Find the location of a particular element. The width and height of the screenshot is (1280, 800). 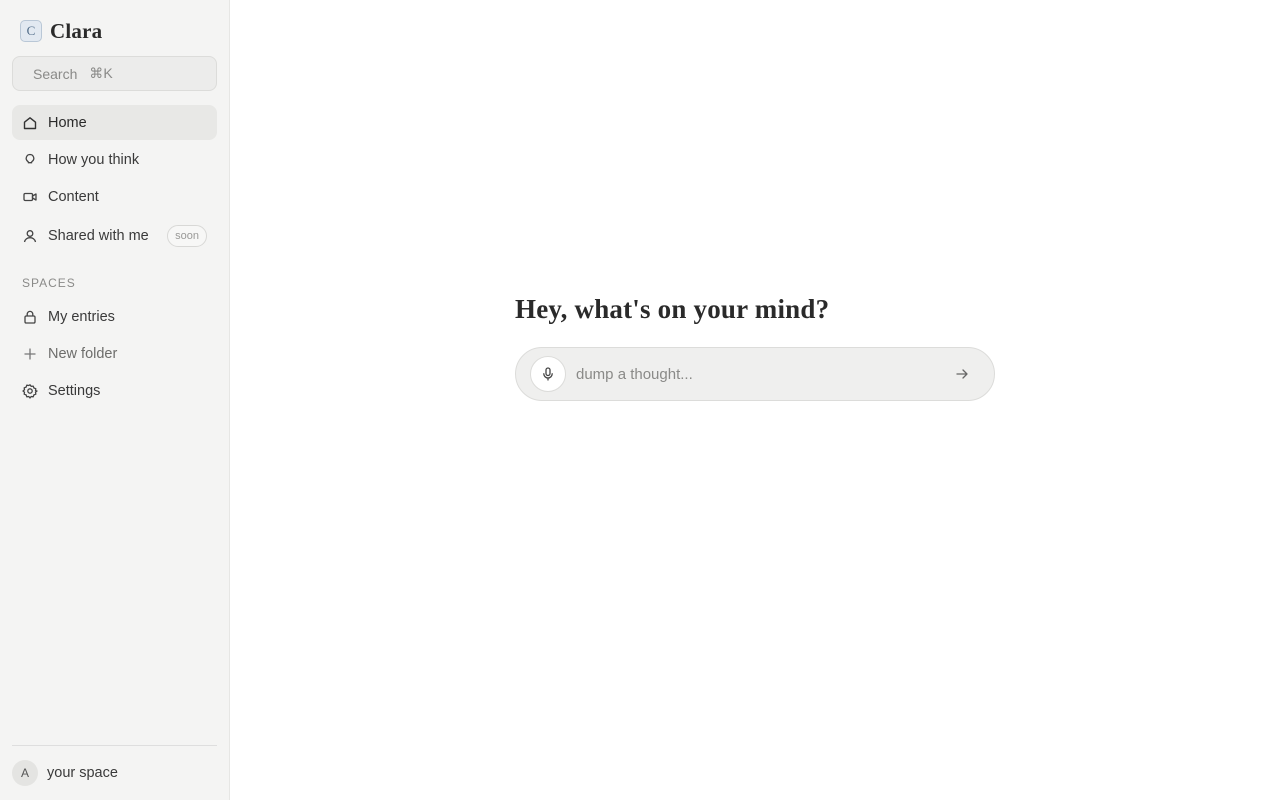

sidebar-item-label: Content is located at coordinates (73, 196).